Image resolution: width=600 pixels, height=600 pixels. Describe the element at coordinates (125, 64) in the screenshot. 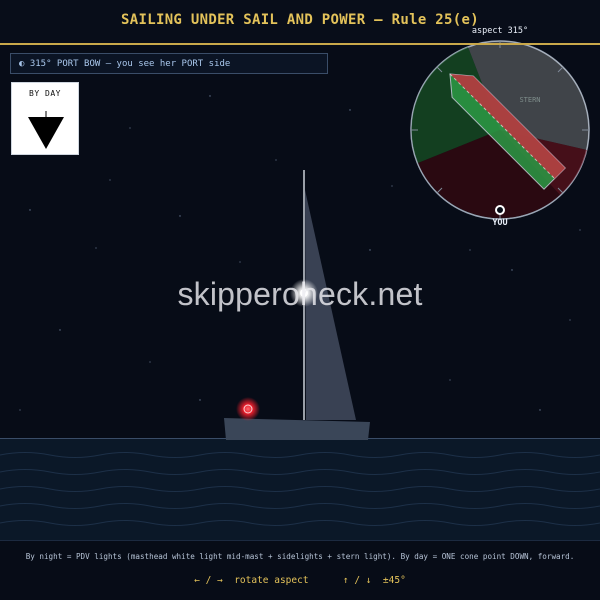

I see `aspect-readout-text: ◐ 315° PORT BOW — you see her PORT side` at that location.